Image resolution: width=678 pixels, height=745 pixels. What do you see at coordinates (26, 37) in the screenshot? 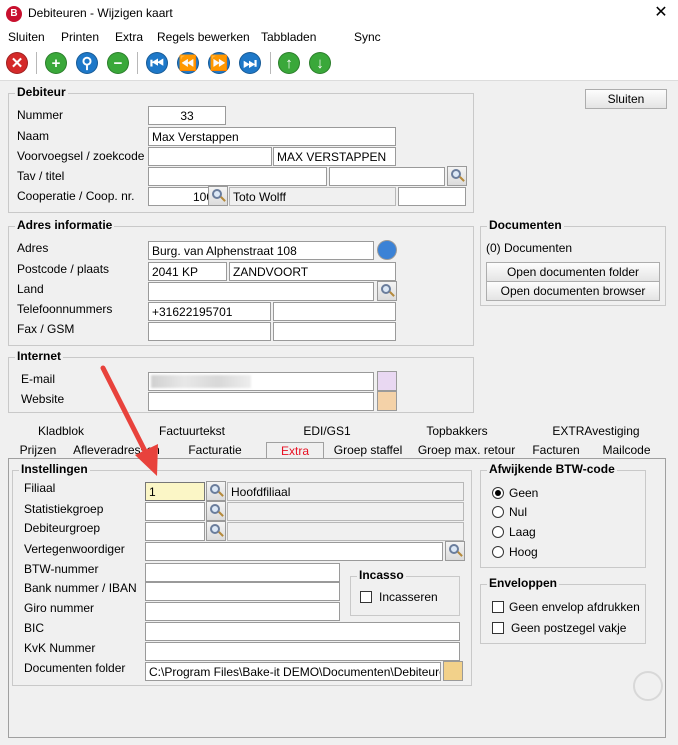
I see `menu-sluiten: Sluiten` at bounding box center [26, 37].